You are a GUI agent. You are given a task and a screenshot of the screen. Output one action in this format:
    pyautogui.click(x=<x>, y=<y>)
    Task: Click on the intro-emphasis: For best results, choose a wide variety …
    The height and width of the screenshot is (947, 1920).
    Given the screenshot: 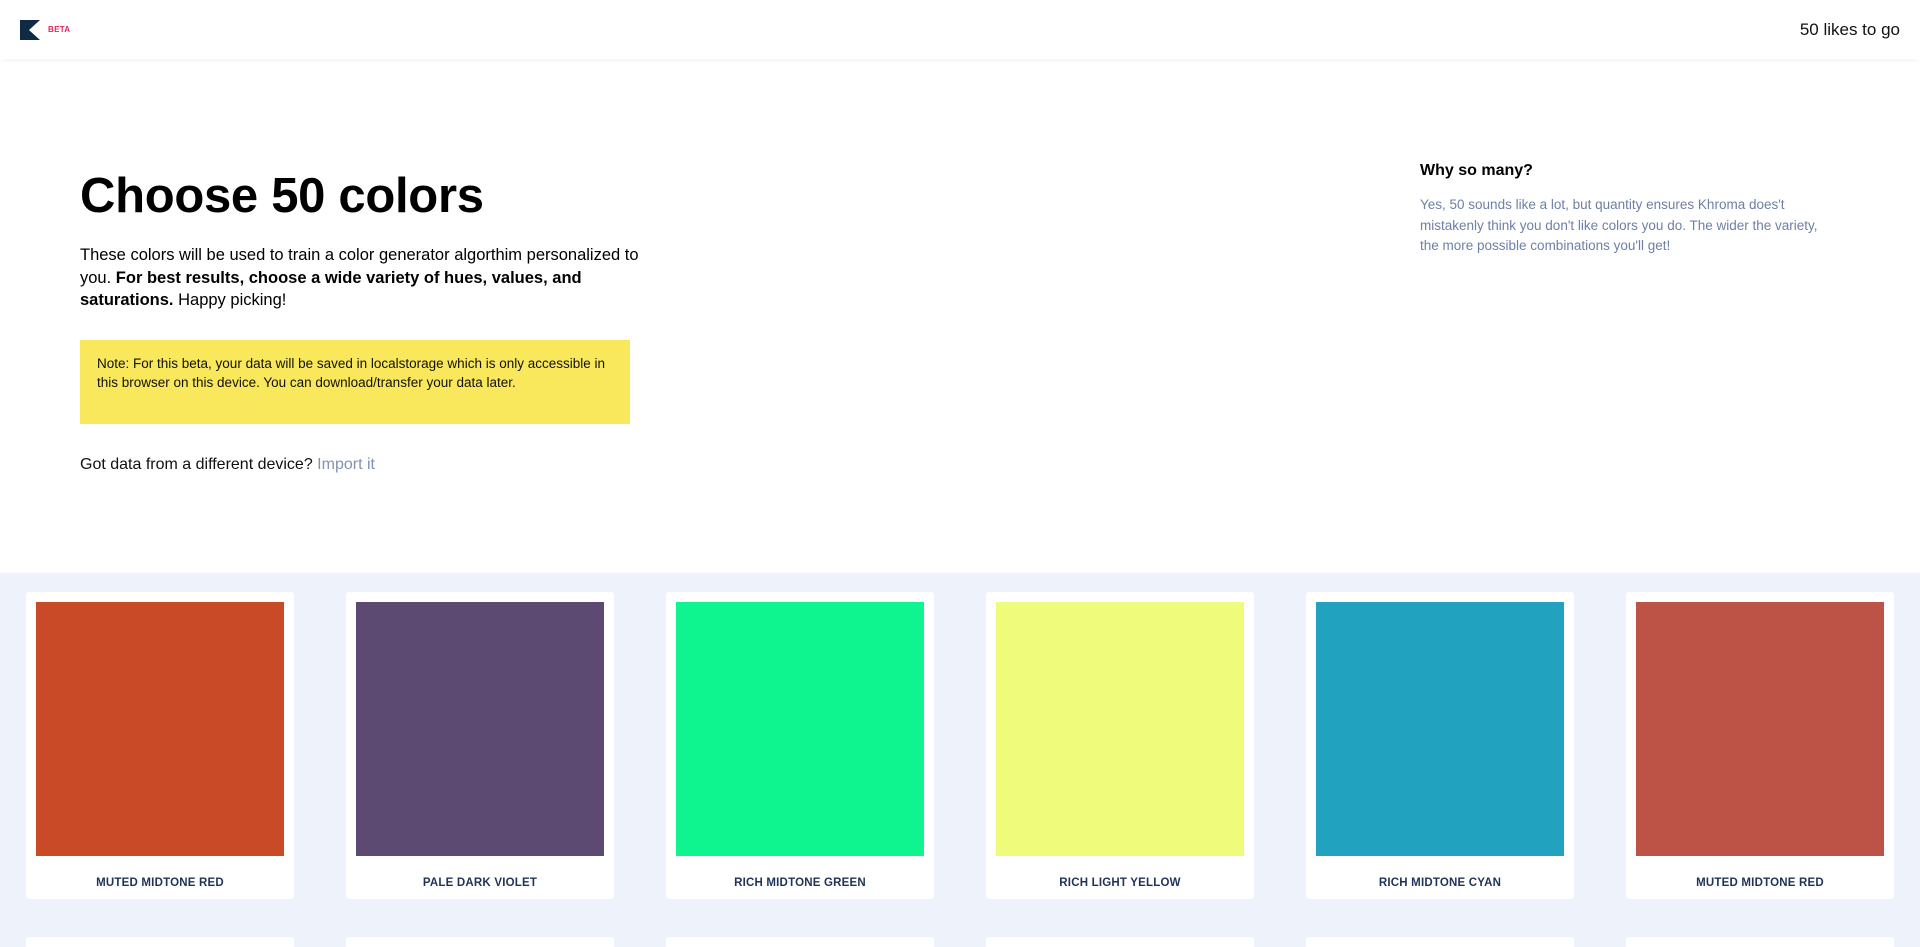 What is the action you would take?
    pyautogui.click(x=331, y=289)
    